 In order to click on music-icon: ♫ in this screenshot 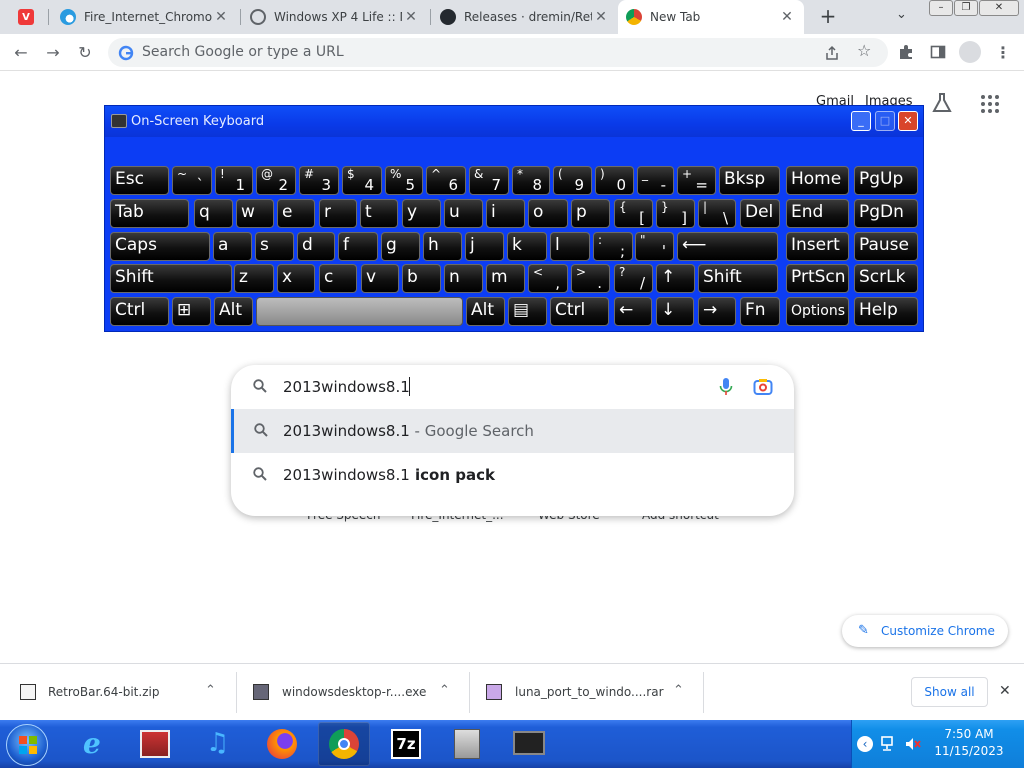, I will do `click(218, 744)`.